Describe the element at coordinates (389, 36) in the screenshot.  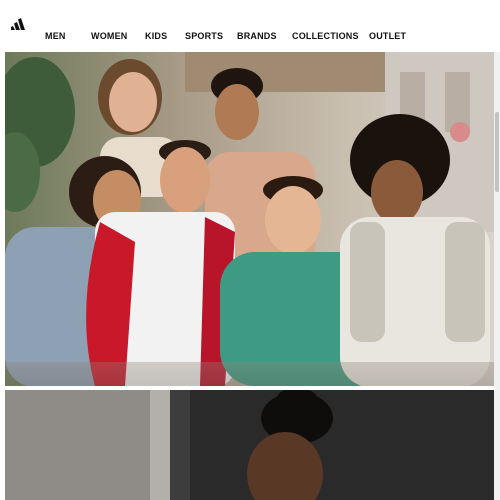
I see `nav-item-outlet: OUTLET` at that location.